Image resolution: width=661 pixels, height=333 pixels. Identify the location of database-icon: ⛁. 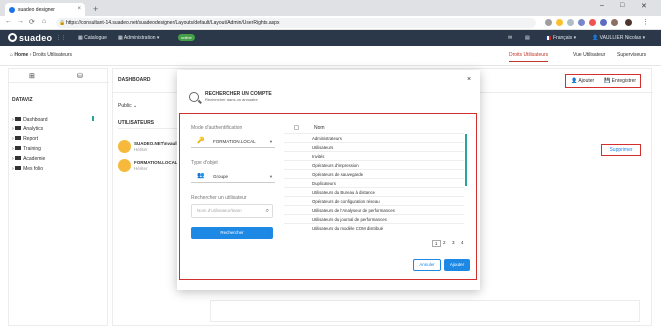
(80, 76).